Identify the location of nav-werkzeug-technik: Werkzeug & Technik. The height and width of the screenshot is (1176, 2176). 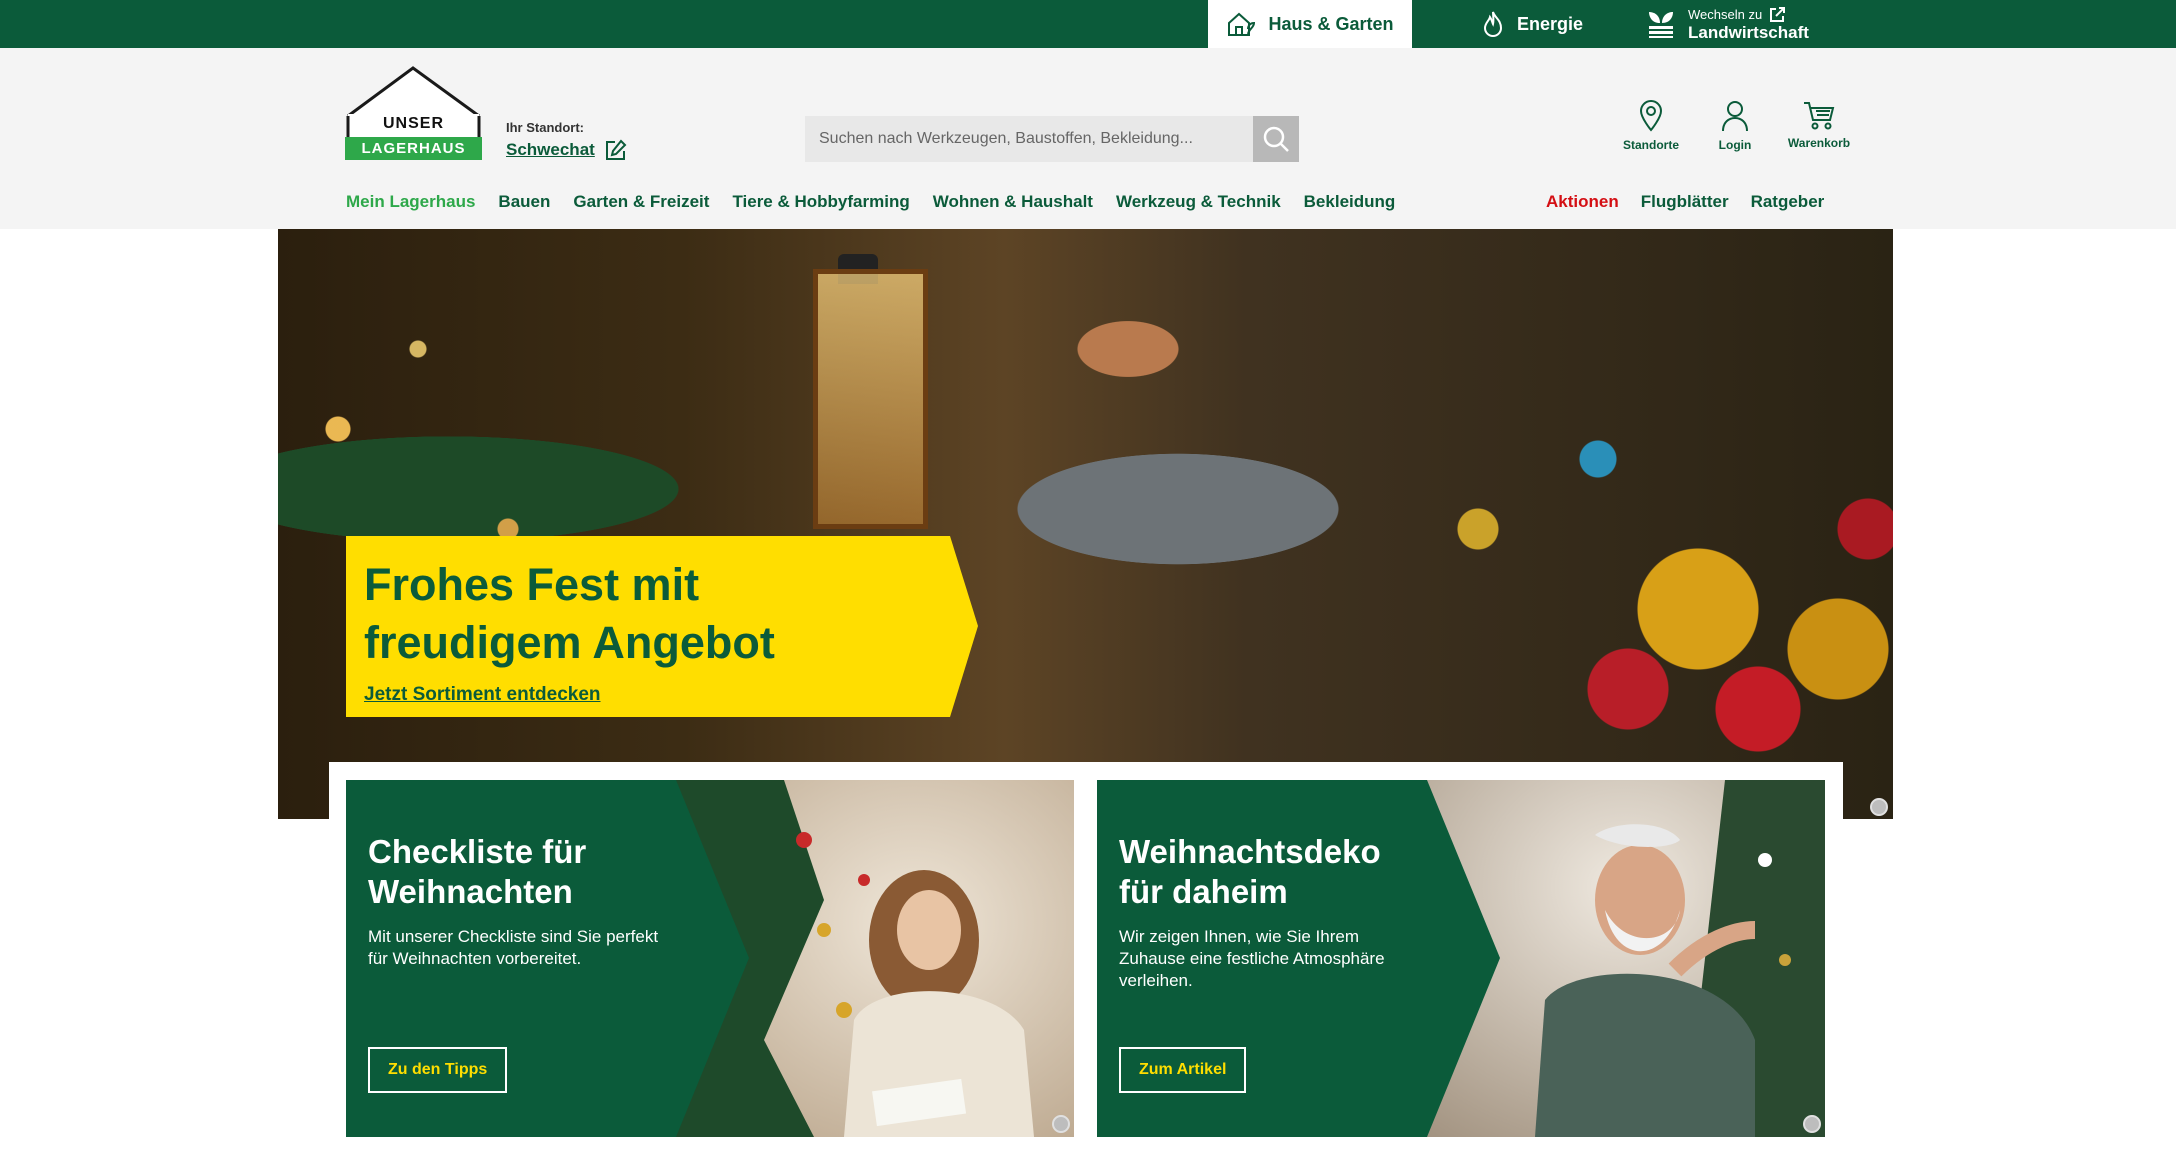
(1198, 202).